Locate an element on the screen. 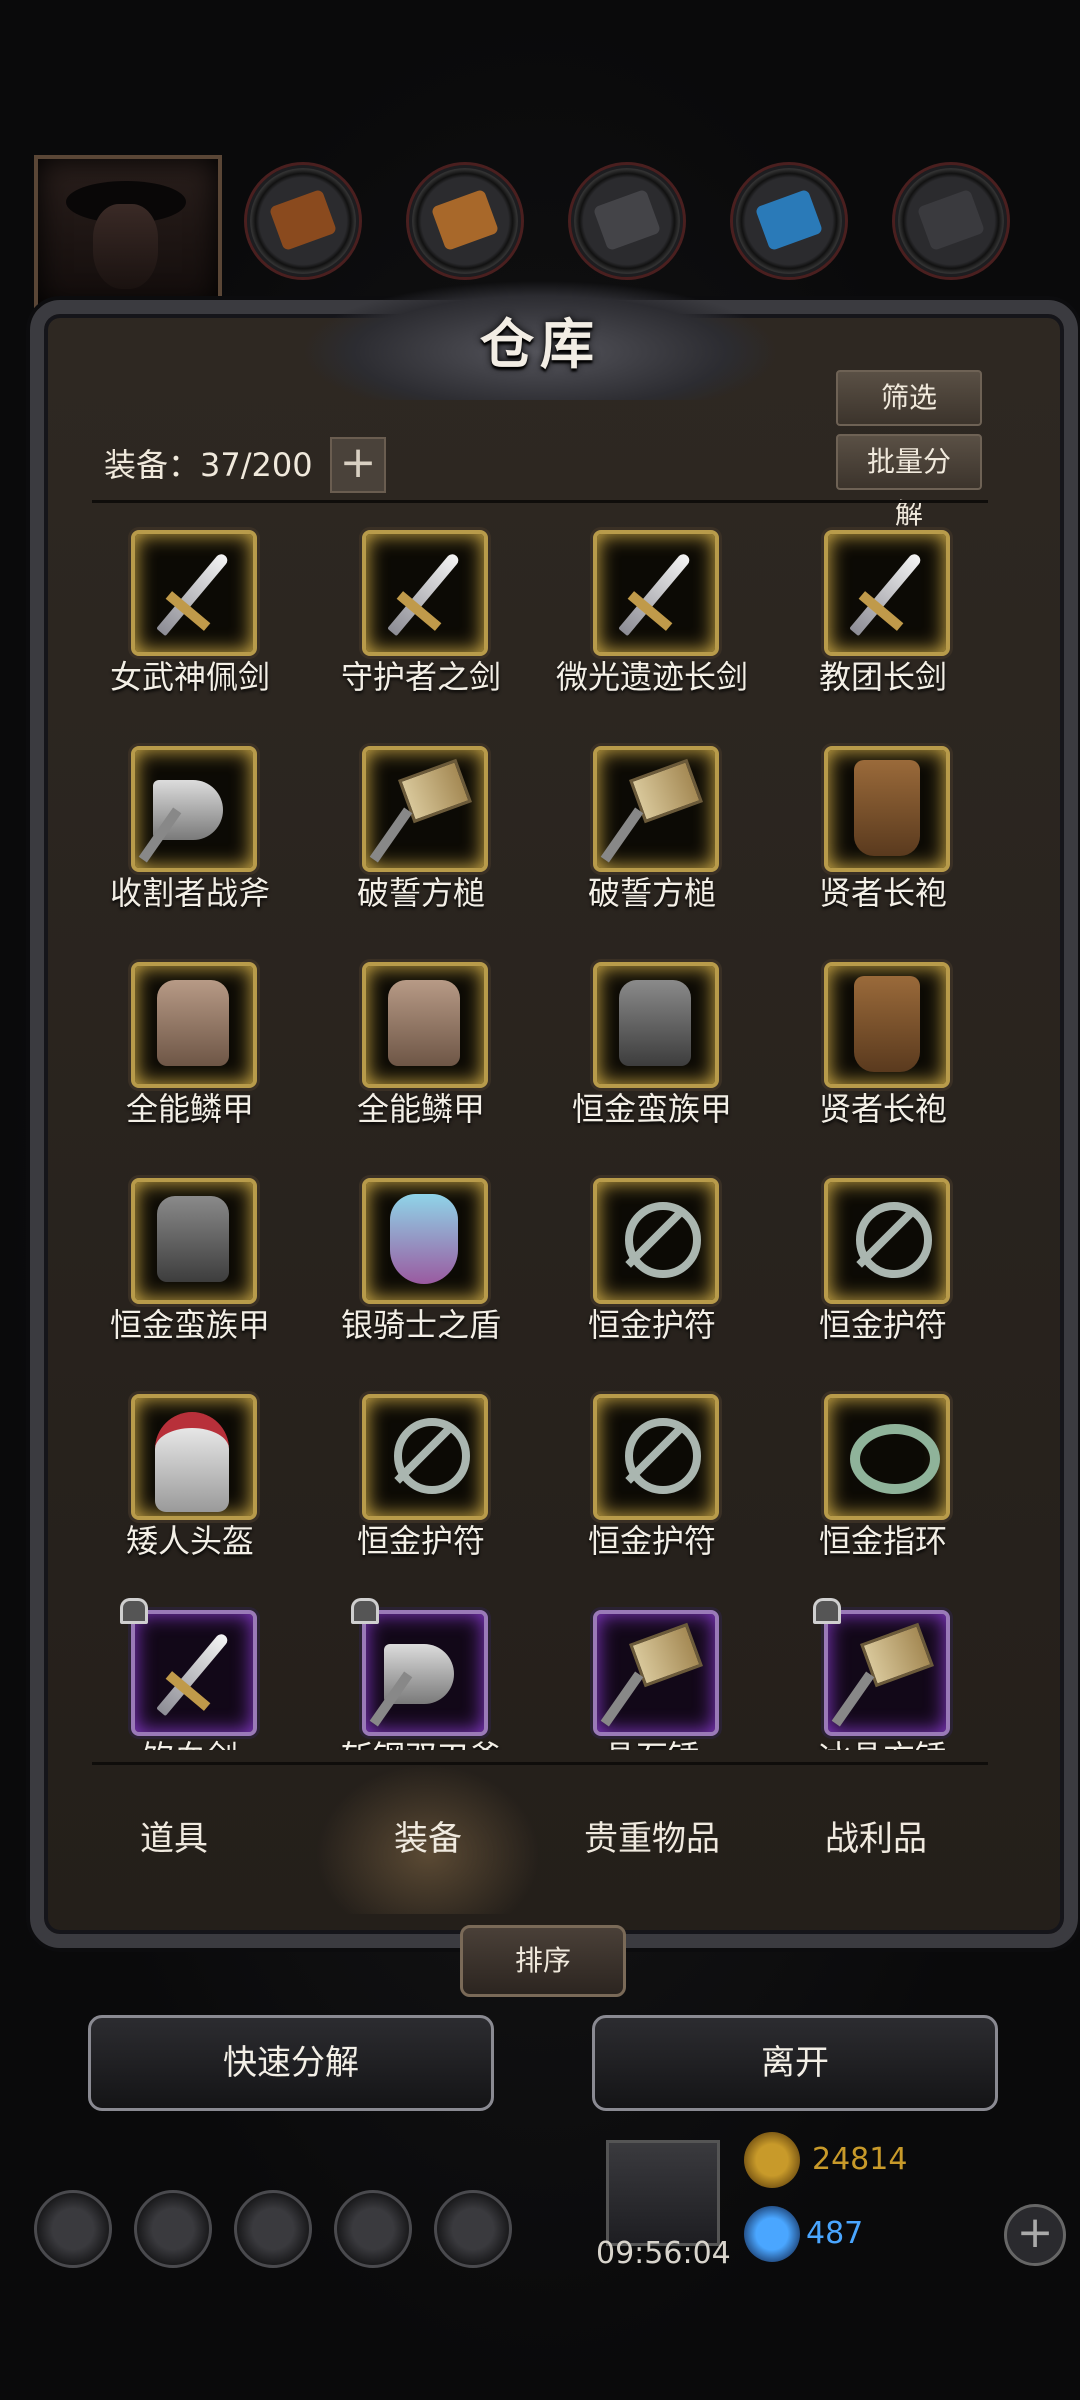 The width and height of the screenshot is (1080, 2400). filter-button: 筛选 is located at coordinates (909, 398).